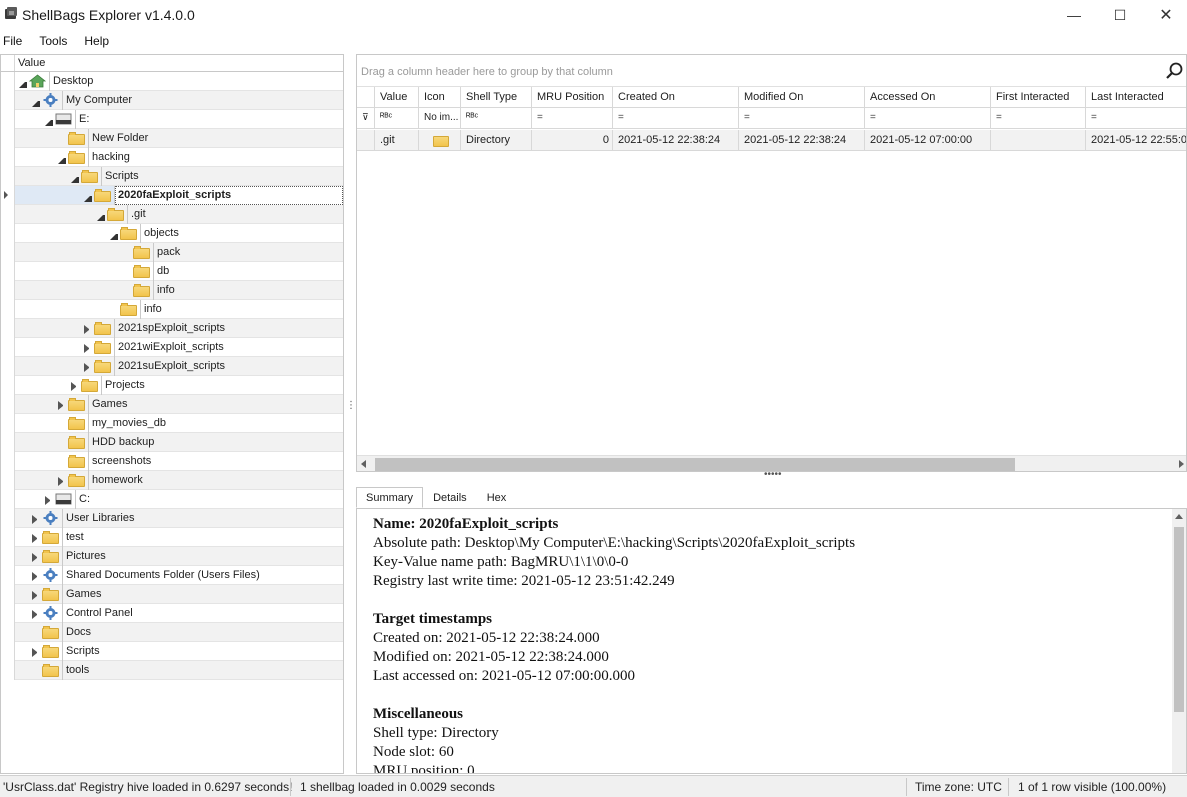  I want to click on column-header-mru-position: MRU Position, so click(572, 97).